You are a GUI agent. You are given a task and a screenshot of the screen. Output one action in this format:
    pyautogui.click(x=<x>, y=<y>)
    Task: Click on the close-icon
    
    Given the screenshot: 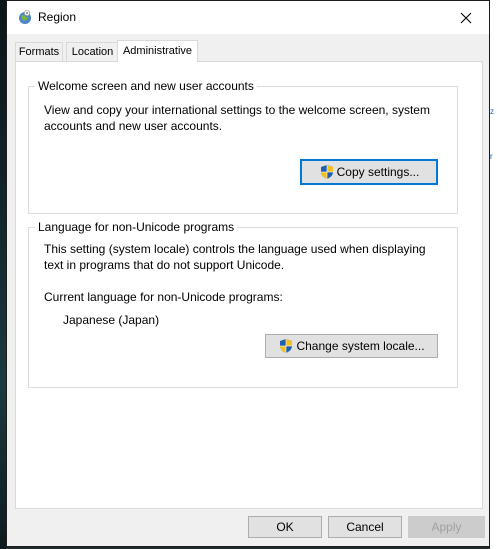 What is the action you would take?
    pyautogui.click(x=466, y=17)
    